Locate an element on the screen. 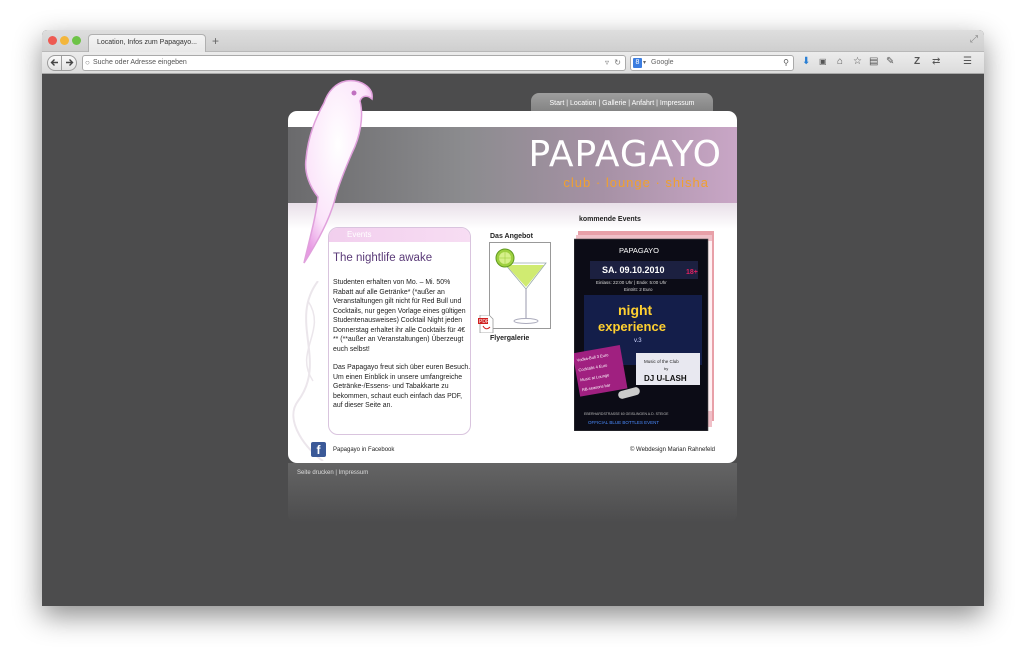 This screenshot has width=1024, height=656. clipboard-icon: ▤ is located at coordinates (873, 62).